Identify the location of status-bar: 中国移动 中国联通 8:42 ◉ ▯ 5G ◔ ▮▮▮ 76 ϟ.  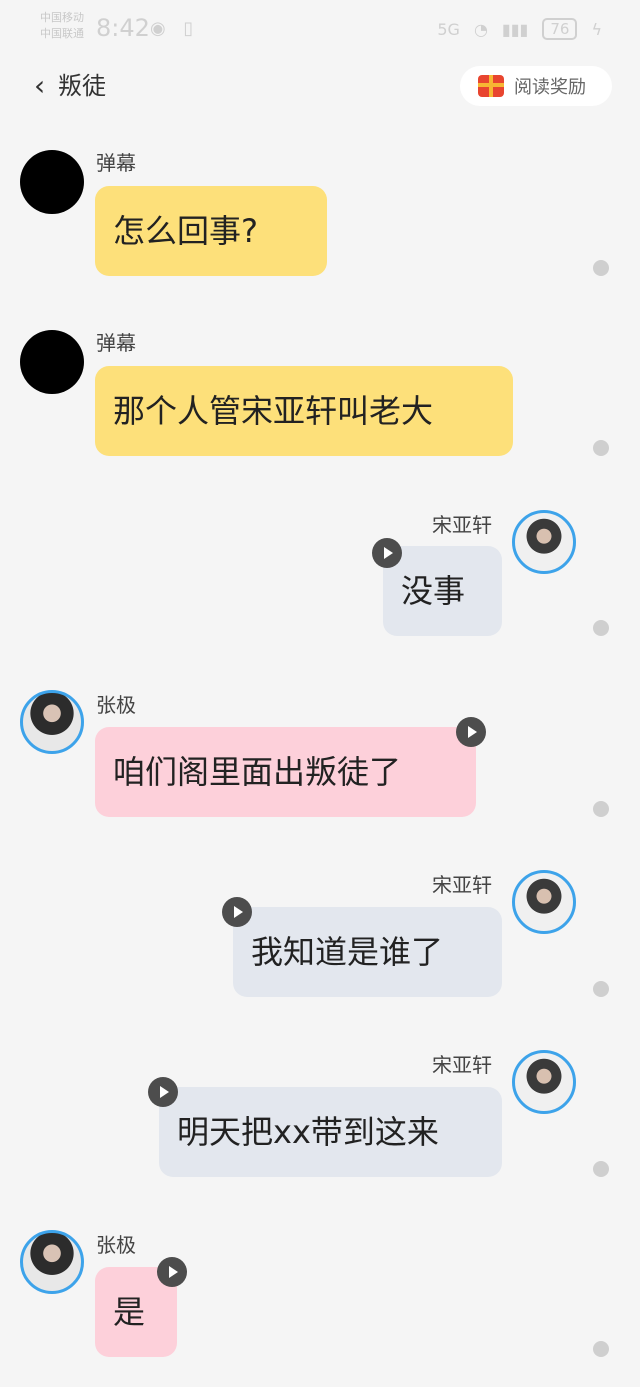
(320, 30).